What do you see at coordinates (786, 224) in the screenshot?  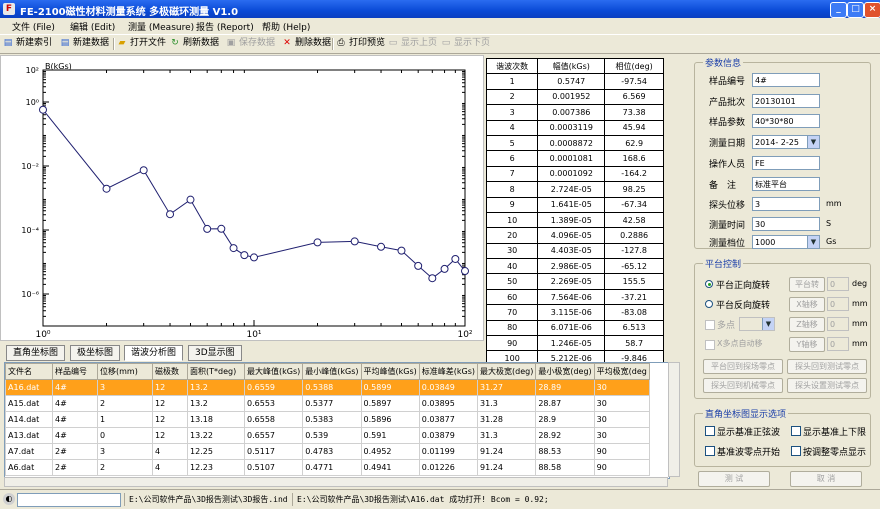 I see `time-input: 30` at bounding box center [786, 224].